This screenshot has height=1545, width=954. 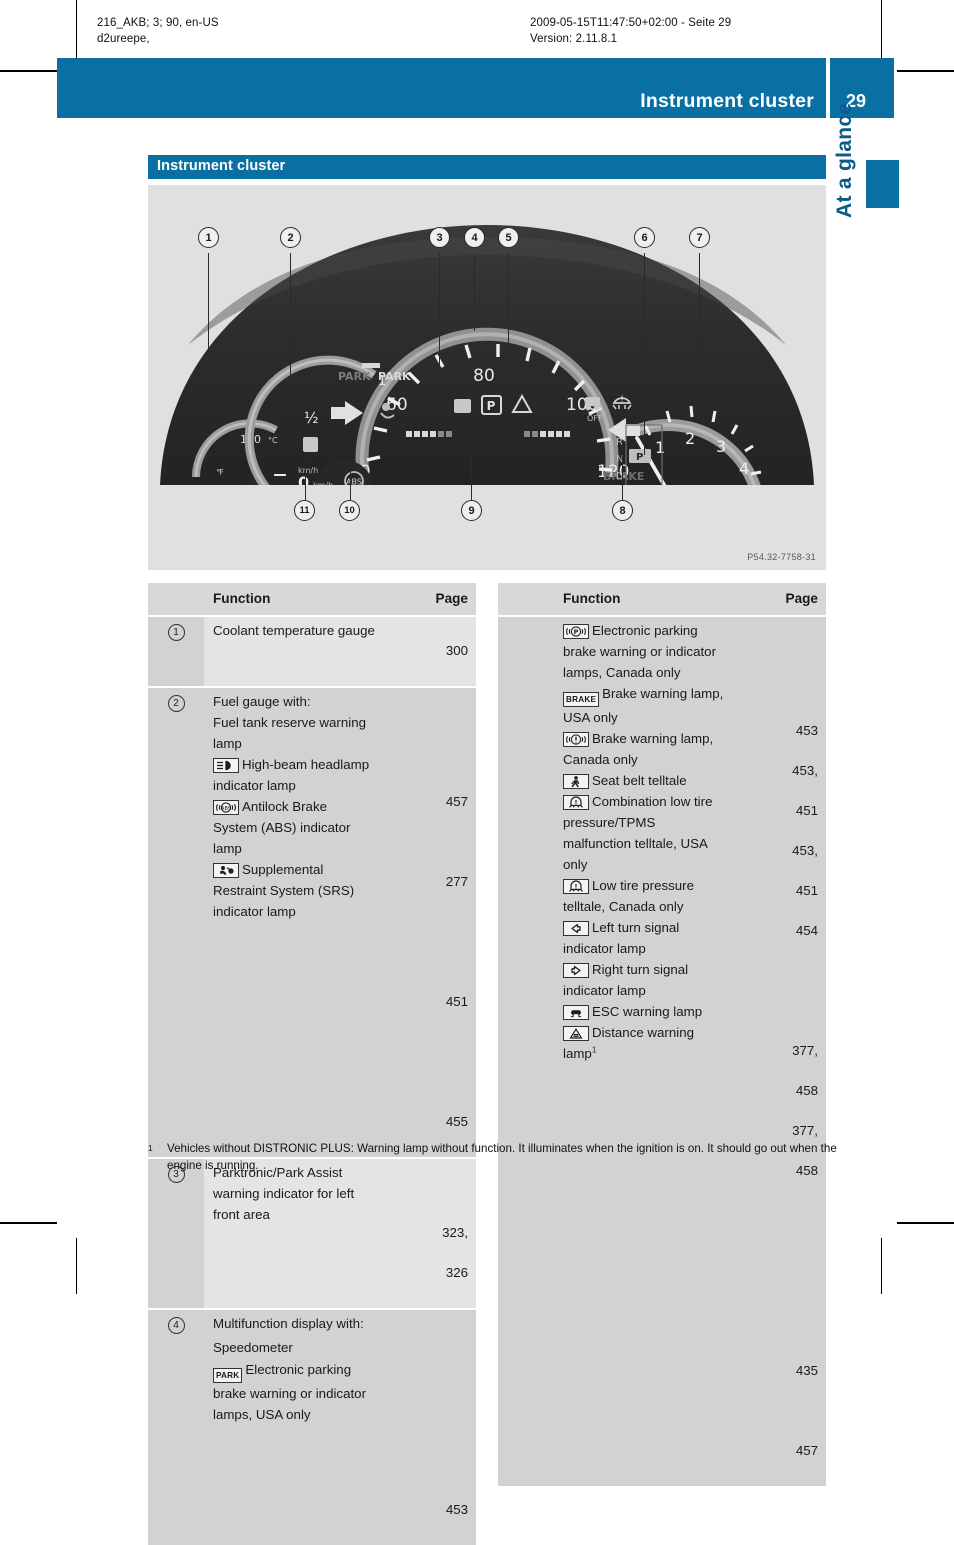 I want to click on page-ref: 451, so click(x=456, y=1001).